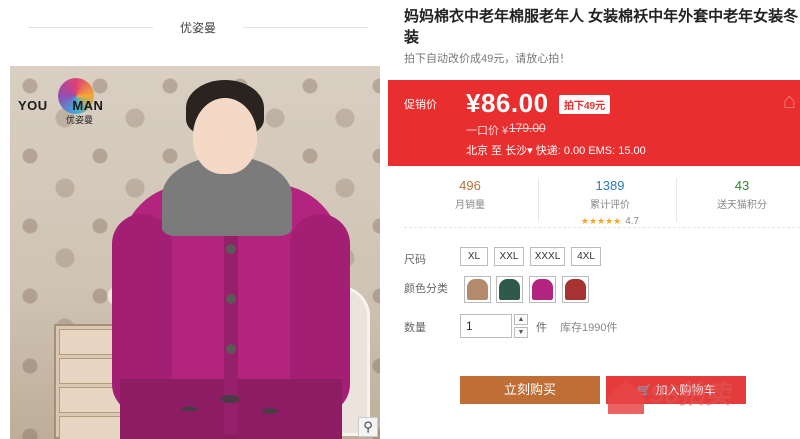 The width and height of the screenshot is (800, 439). What do you see at coordinates (305, 27) in the screenshot?
I see `divider-right` at bounding box center [305, 27].